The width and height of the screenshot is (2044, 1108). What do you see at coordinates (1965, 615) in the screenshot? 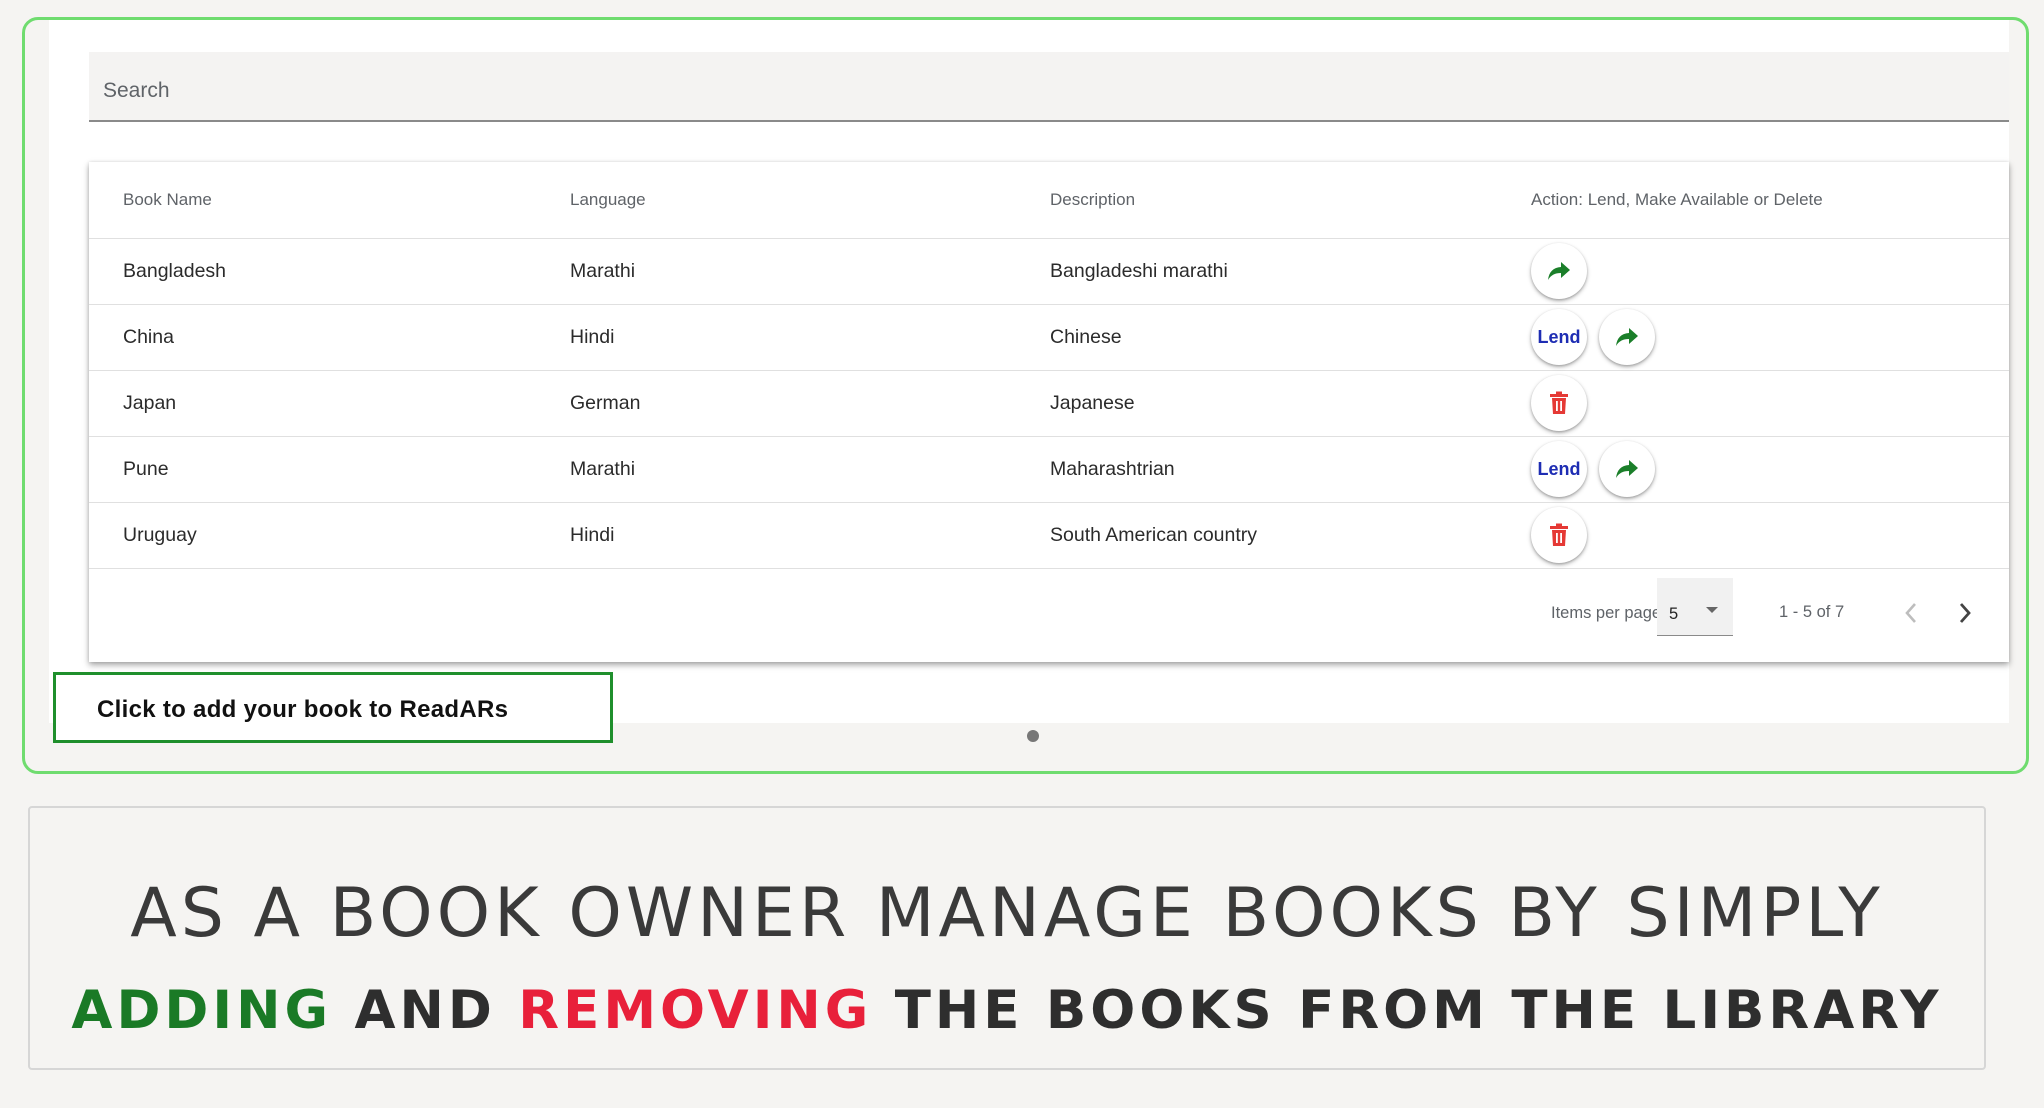
I see `chevron-right-icon` at bounding box center [1965, 615].